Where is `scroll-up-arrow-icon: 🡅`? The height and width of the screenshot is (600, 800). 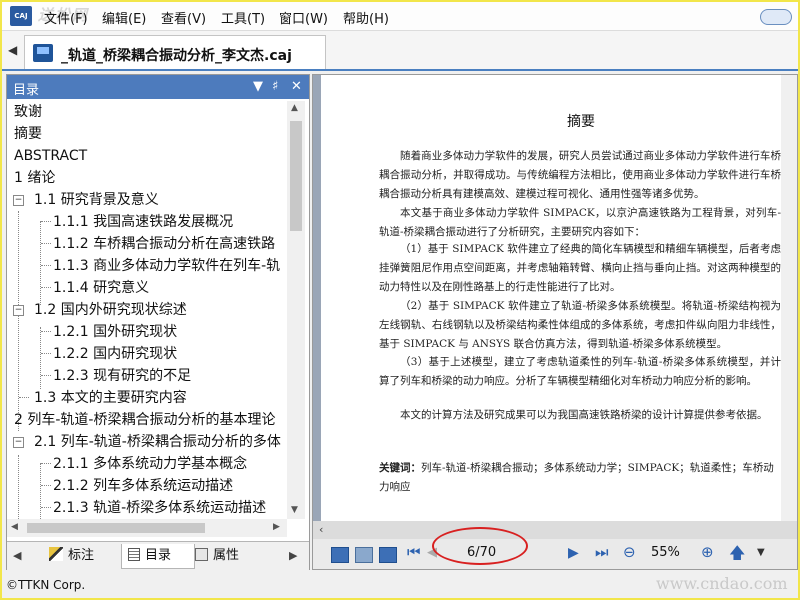
scroll-up-arrow-icon: 🡅 is located at coordinates (737, 555).